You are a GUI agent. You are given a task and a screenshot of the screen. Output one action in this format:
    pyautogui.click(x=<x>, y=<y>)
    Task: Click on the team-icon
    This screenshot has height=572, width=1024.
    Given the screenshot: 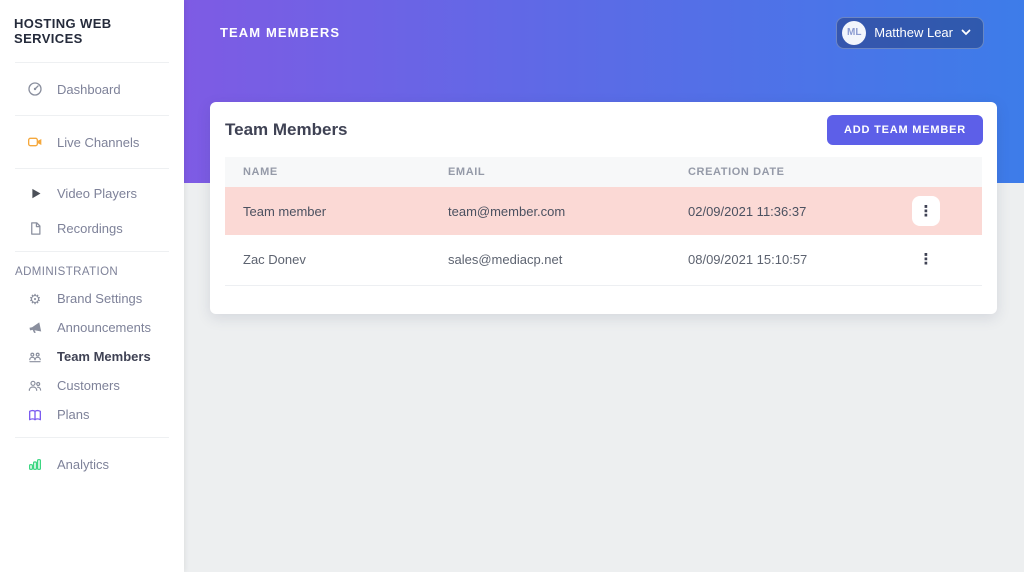 What is the action you would take?
    pyautogui.click(x=35, y=357)
    